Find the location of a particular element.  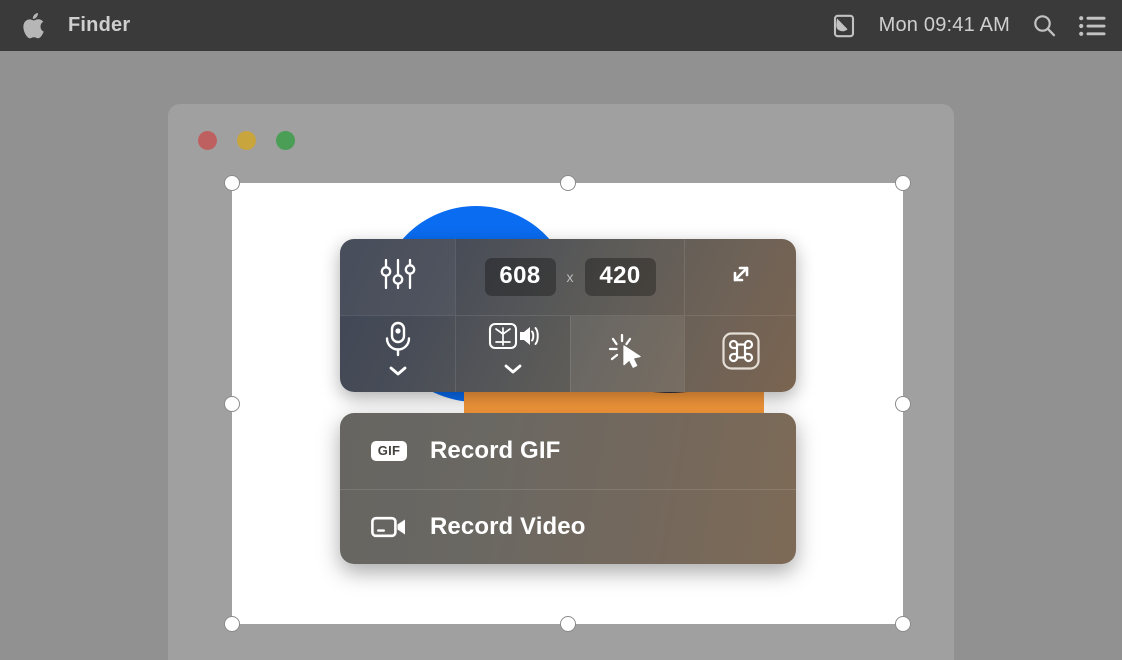

window-traffic-lights is located at coordinates (246, 140).